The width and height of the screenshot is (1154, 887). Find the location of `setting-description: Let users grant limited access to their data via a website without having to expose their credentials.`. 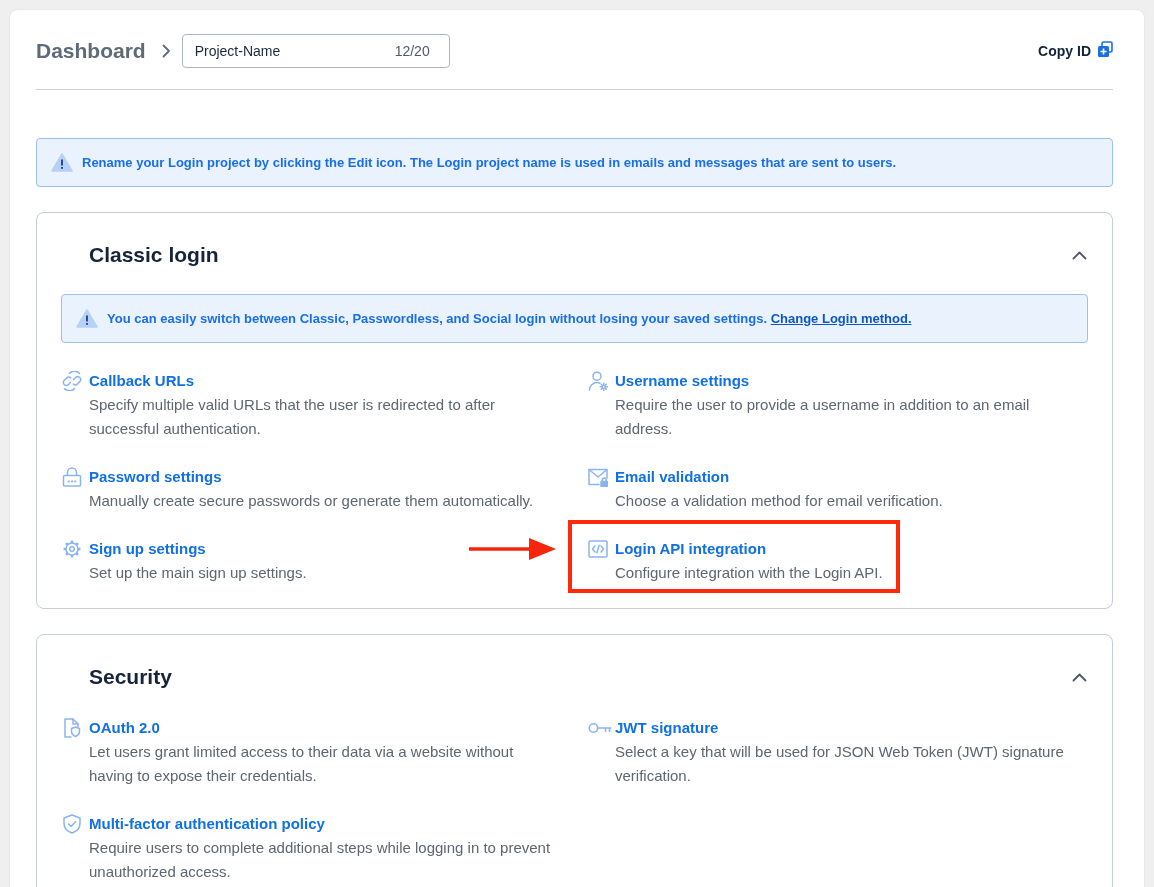

setting-description: Let users grant limited access to their data via a website without having to expose their credentials. is located at coordinates (302, 764).